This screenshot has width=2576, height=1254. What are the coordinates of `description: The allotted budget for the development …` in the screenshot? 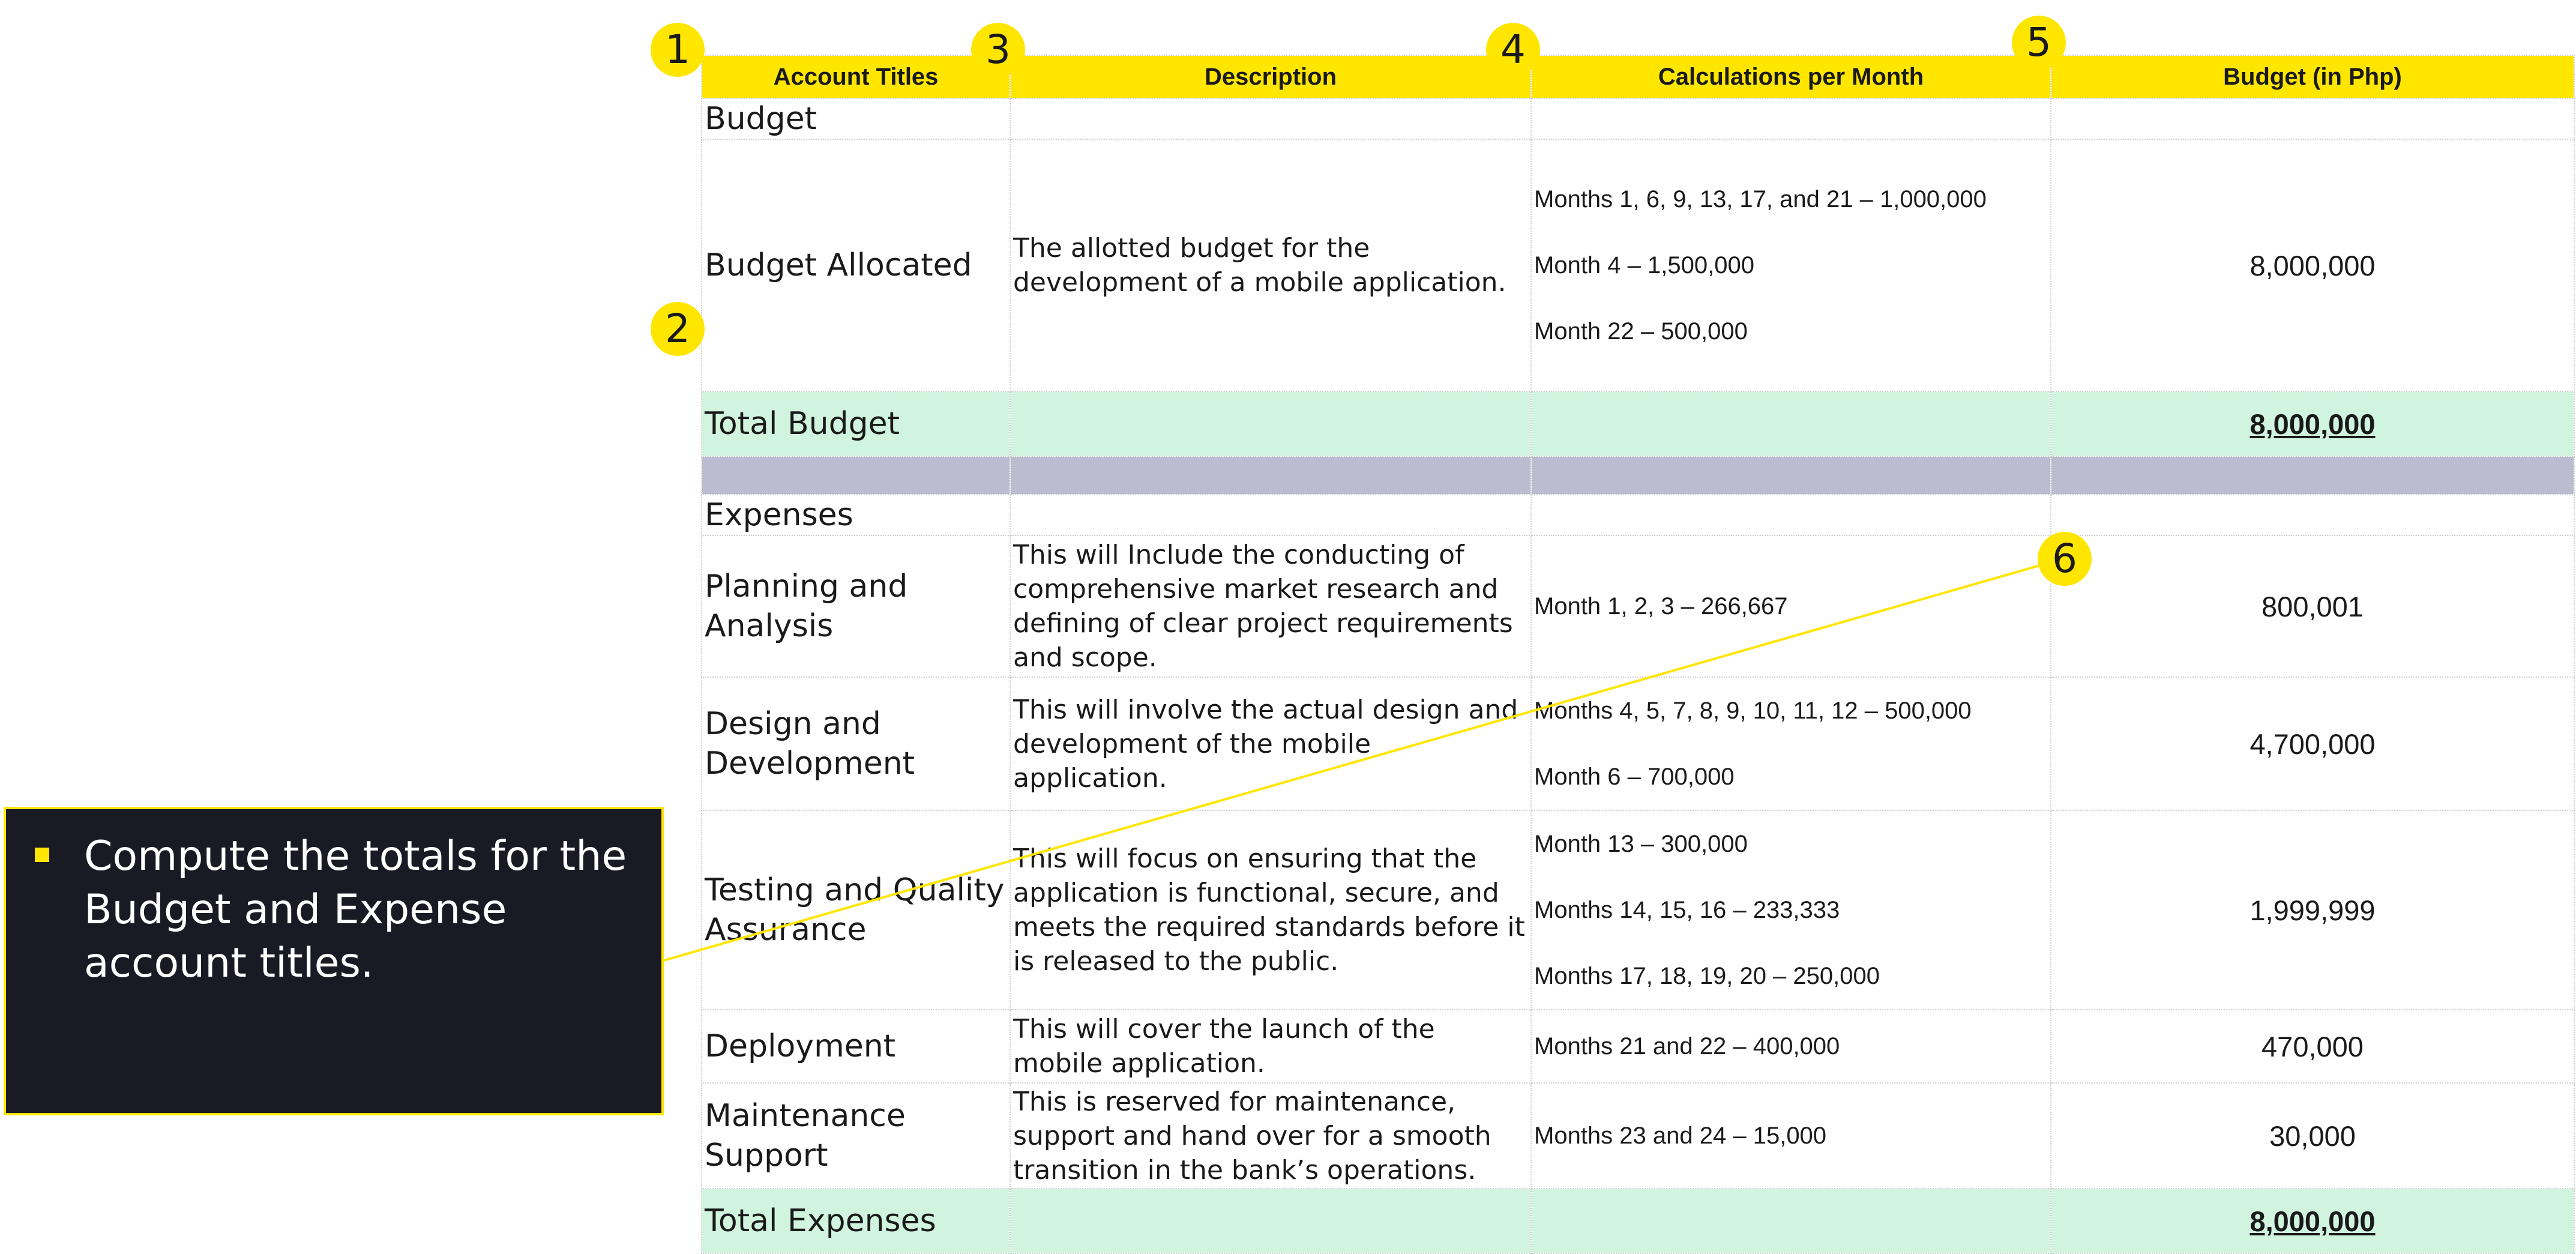 It's located at (1271, 265).